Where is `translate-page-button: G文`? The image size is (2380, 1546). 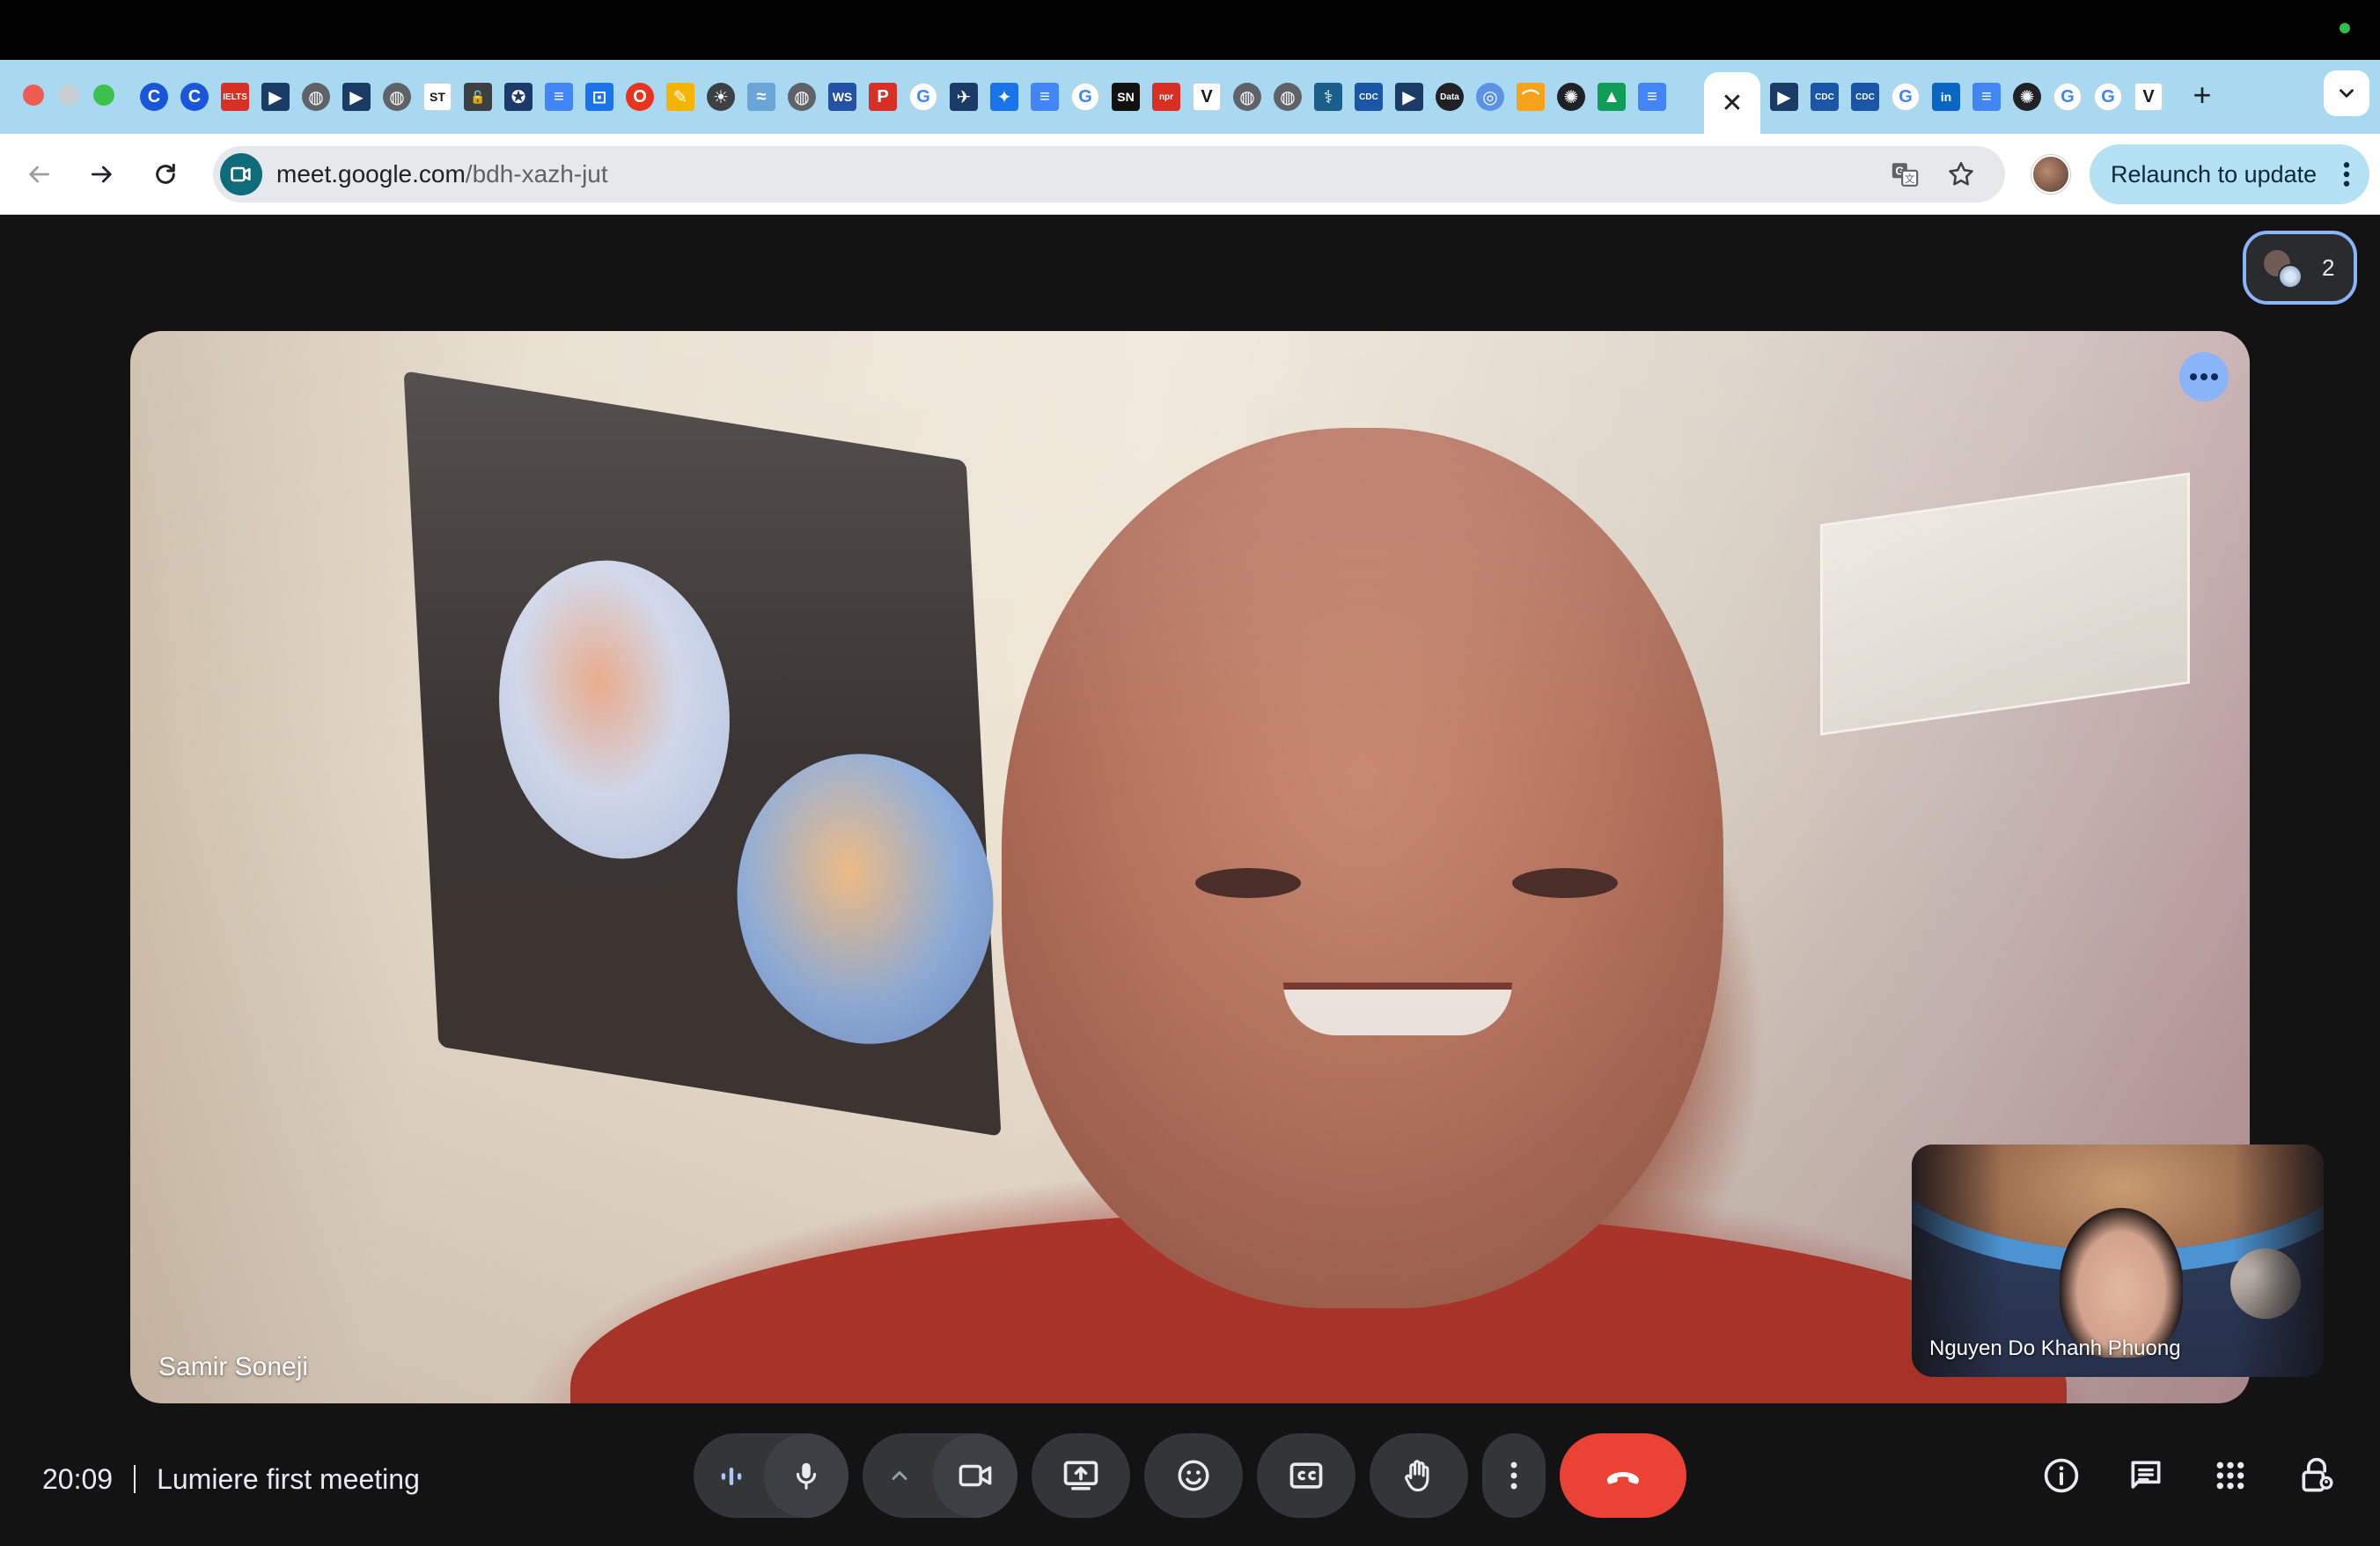 translate-page-button: G文 is located at coordinates (1904, 174).